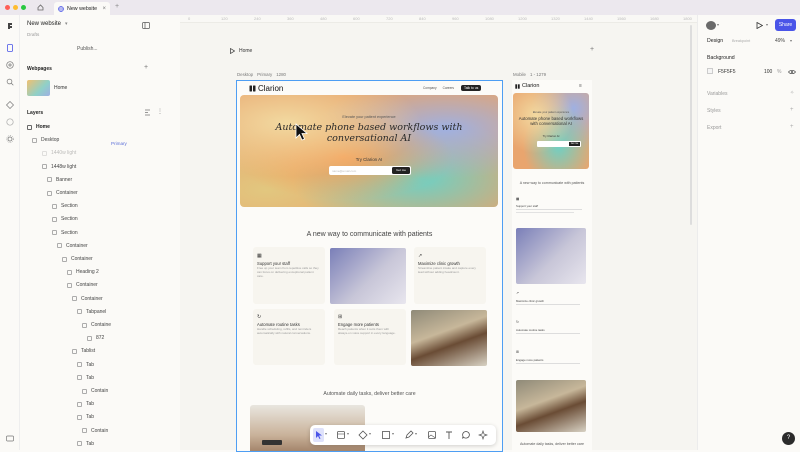  I want to click on email-input: name@email.com Get me, so click(370, 170).